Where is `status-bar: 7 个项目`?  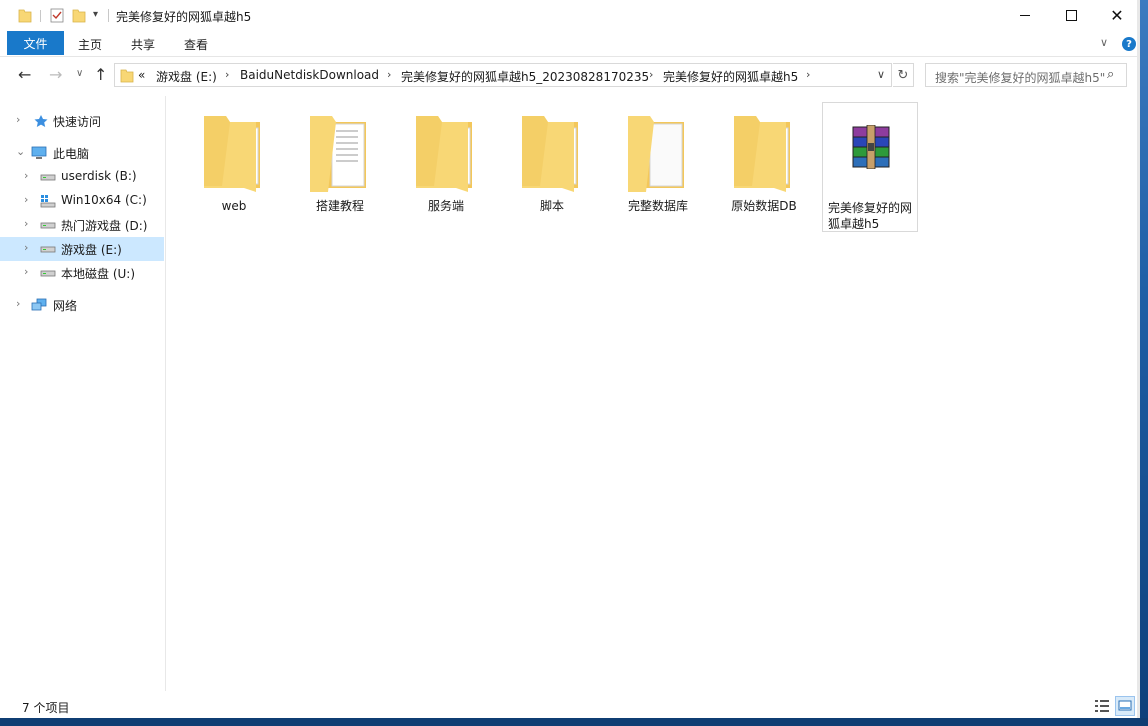 status-bar: 7 个项目 is located at coordinates (570, 706).